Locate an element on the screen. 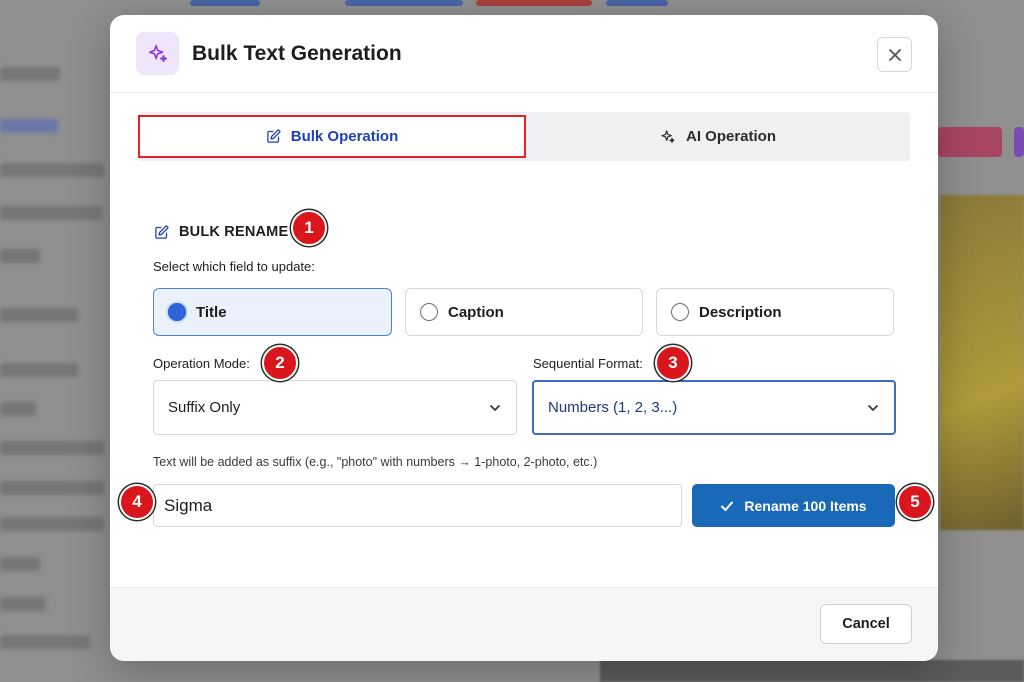 The height and width of the screenshot is (682, 1024). check-icon is located at coordinates (727, 506).